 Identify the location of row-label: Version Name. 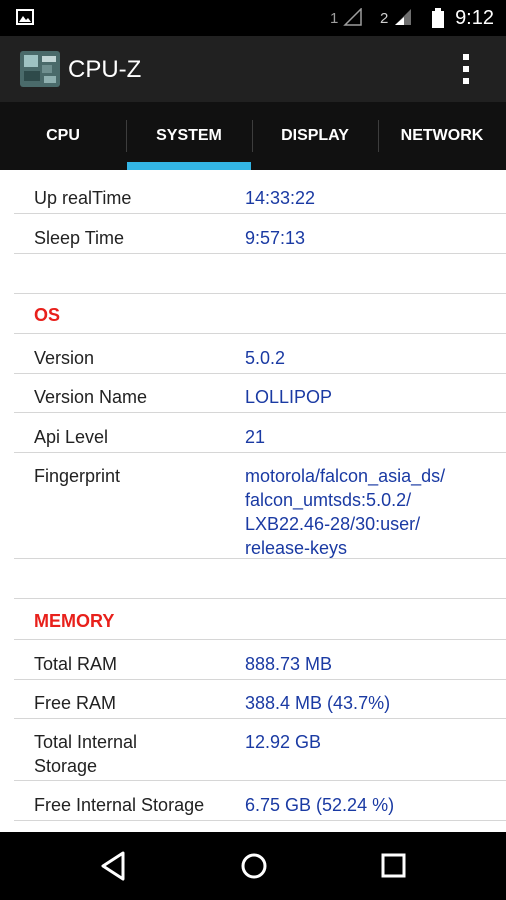
(91, 397).